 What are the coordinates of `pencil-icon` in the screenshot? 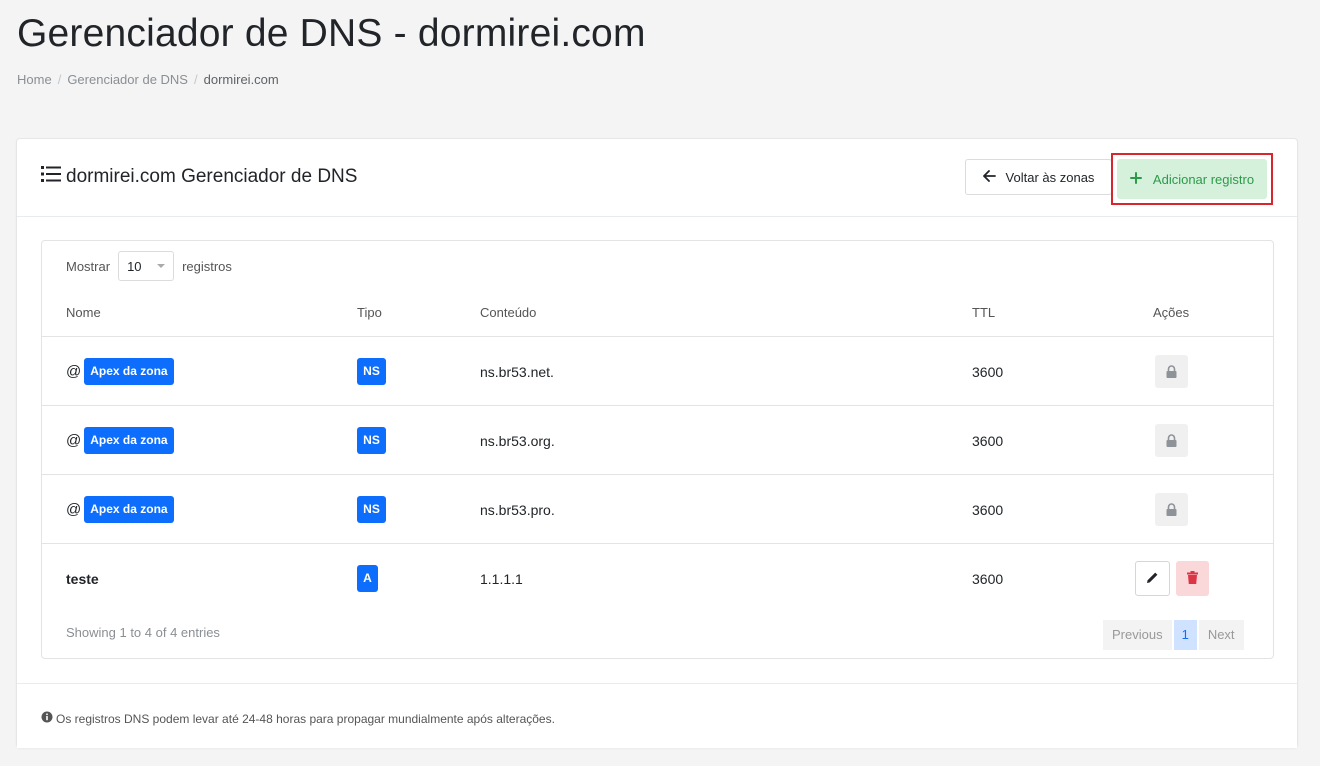 It's located at (1152, 579).